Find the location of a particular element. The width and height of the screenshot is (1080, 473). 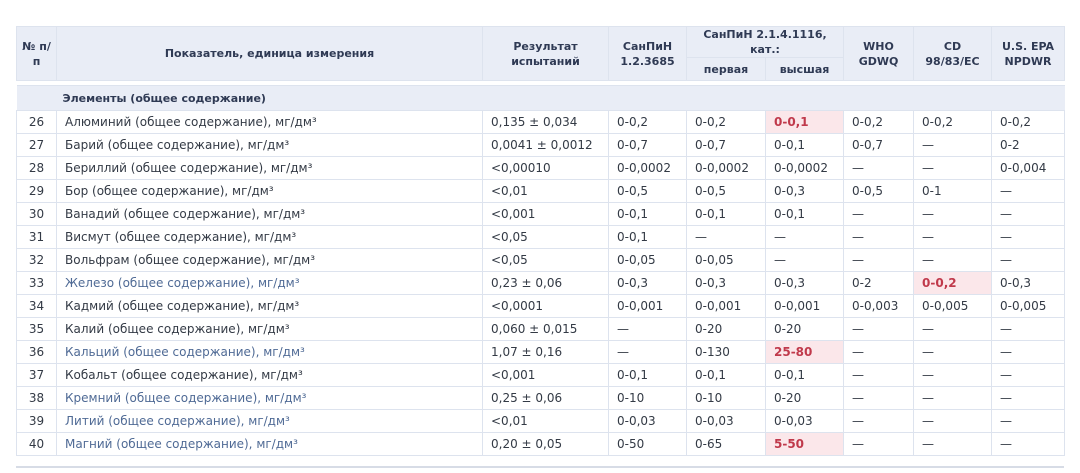

header-result: Результат испытаний is located at coordinates (545, 53).